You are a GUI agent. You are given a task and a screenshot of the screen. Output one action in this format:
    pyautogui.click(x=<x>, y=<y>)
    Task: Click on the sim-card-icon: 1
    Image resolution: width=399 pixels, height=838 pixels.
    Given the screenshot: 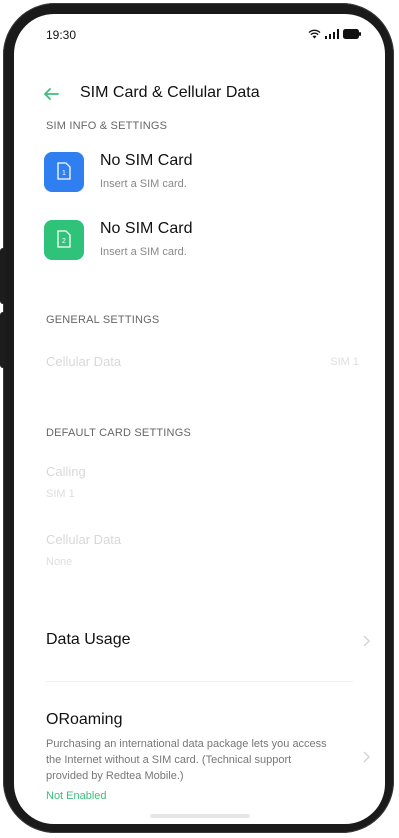 What is the action you would take?
    pyautogui.click(x=64, y=171)
    